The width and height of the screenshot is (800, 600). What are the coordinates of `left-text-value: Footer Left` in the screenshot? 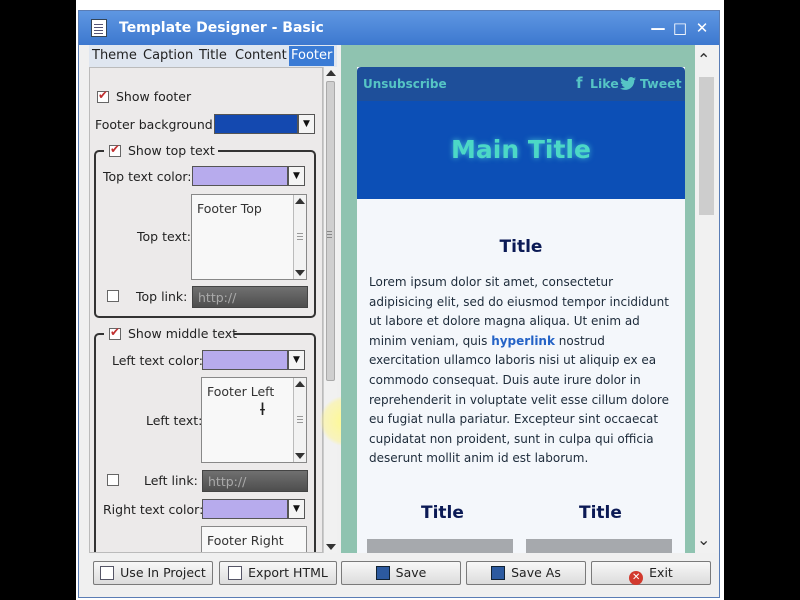 It's located at (241, 391).